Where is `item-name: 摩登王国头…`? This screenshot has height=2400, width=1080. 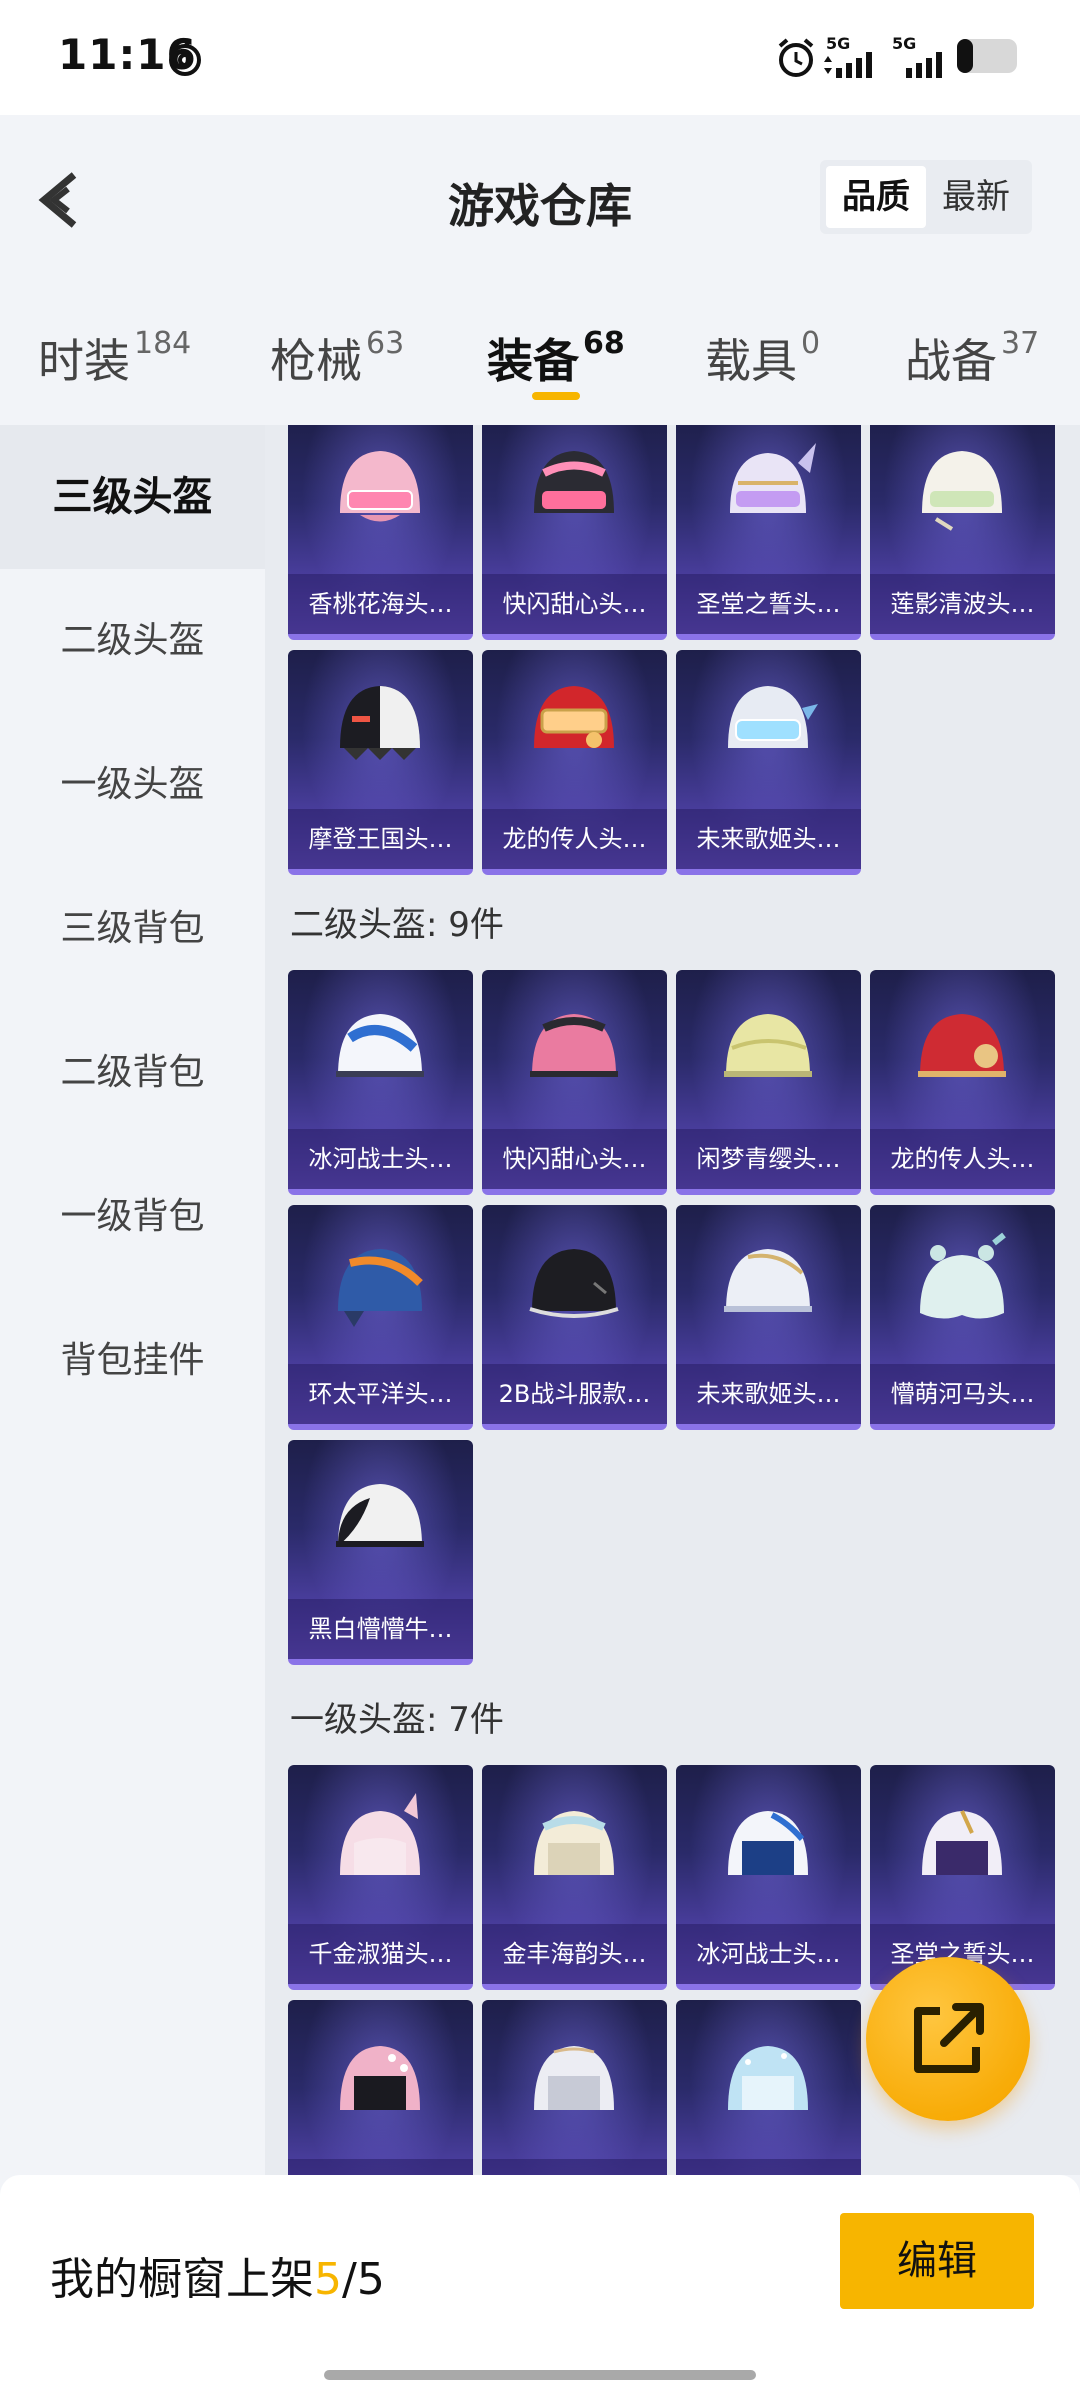
item-name: 摩登王国头… is located at coordinates (380, 839).